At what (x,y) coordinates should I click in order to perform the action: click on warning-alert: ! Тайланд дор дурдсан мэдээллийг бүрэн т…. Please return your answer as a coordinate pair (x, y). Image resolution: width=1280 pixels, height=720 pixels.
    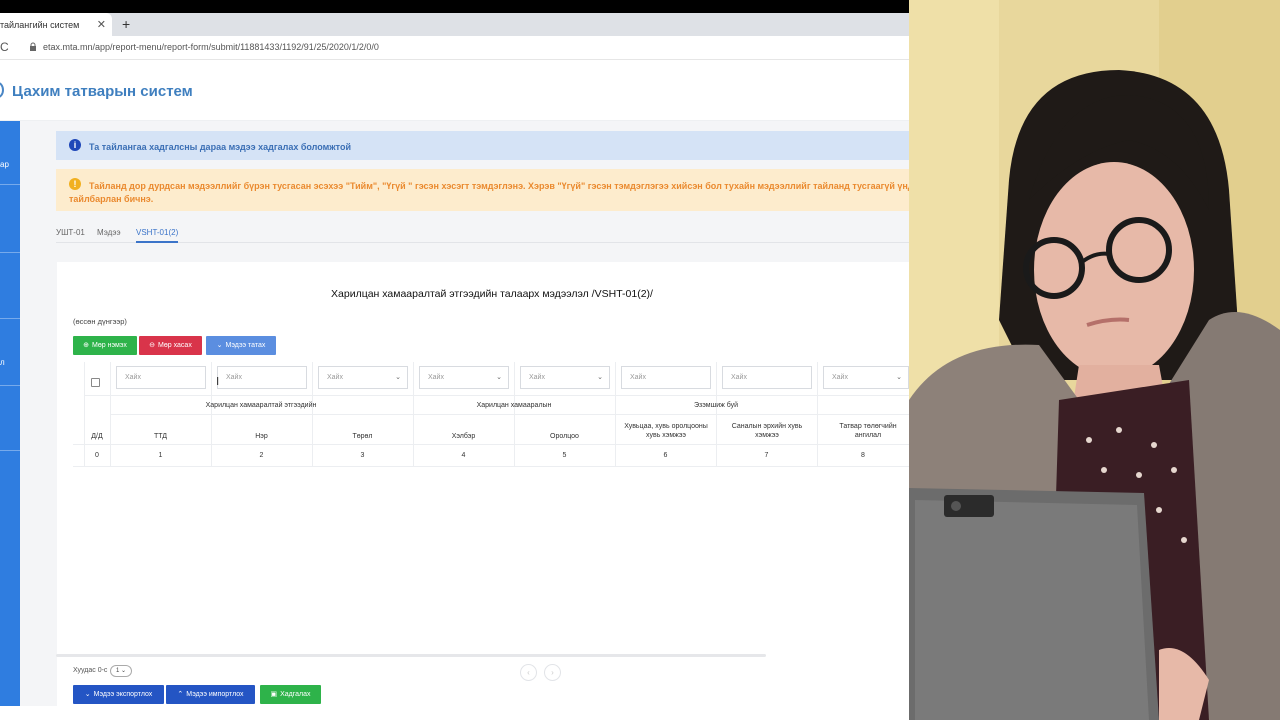
    Looking at the image, I should click on (482, 190).